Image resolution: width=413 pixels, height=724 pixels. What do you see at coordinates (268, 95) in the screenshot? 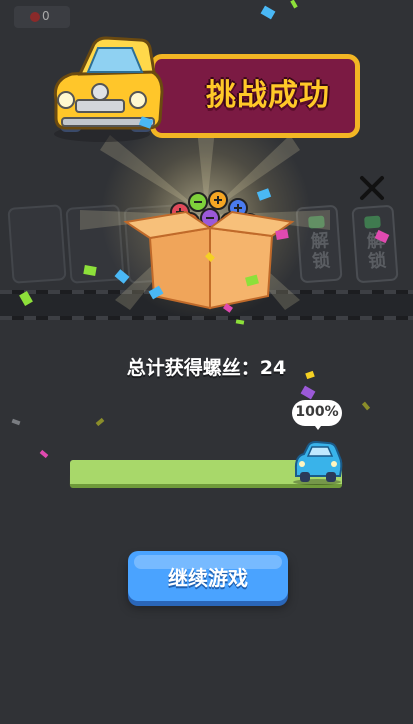
I see `banner-title: 挑战成功` at bounding box center [268, 95].